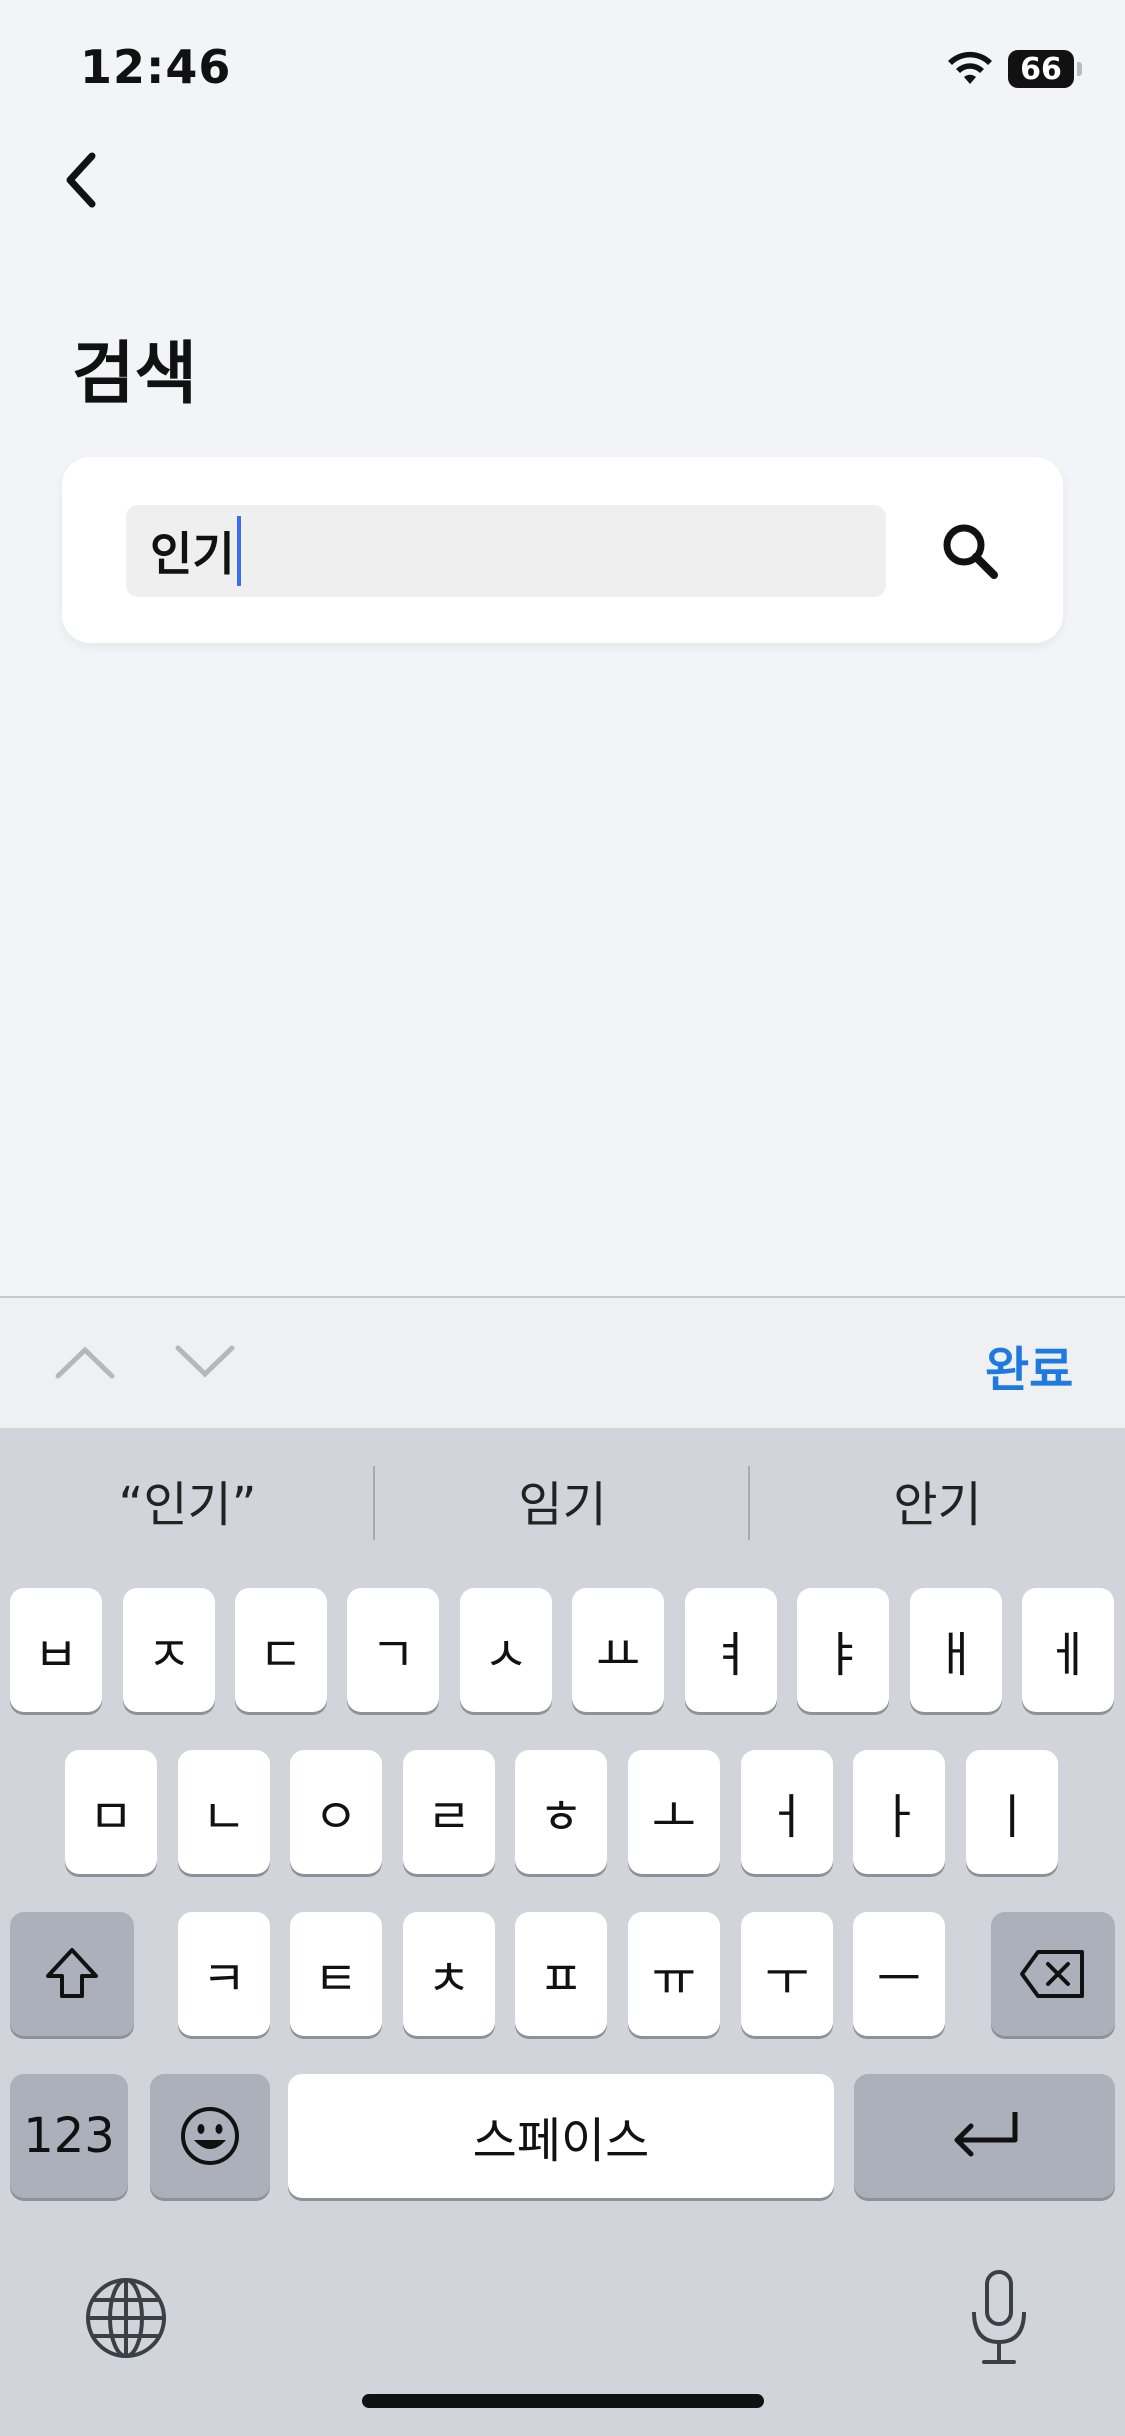 The height and width of the screenshot is (2436, 1125). What do you see at coordinates (956, 1650) in the screenshot?
I see `key: ㅐ` at bounding box center [956, 1650].